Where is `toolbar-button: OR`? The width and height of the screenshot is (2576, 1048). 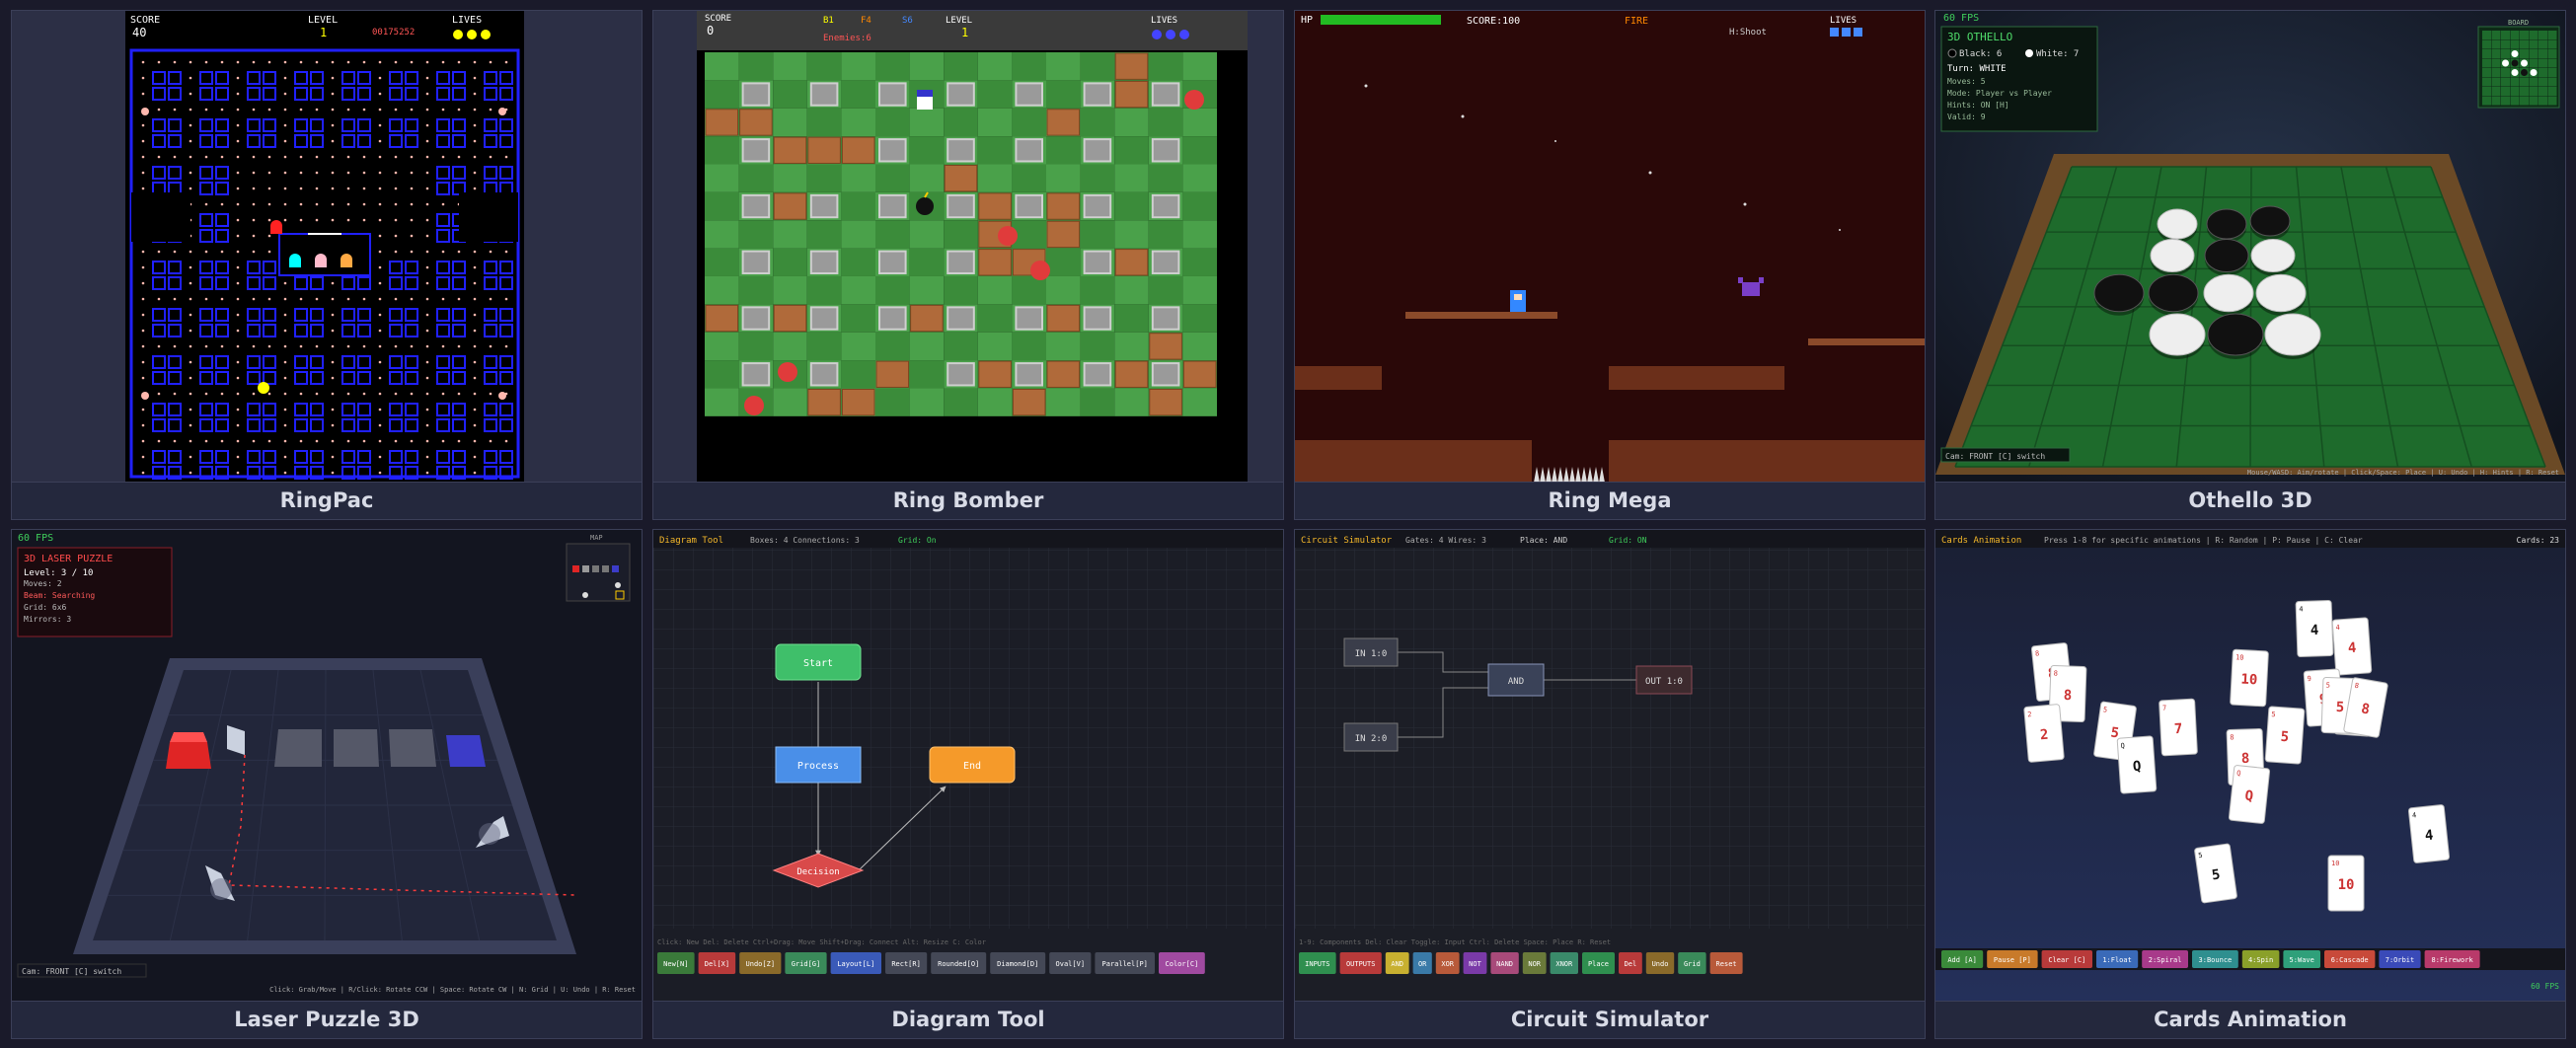
toolbar-button: OR is located at coordinates (1422, 963).